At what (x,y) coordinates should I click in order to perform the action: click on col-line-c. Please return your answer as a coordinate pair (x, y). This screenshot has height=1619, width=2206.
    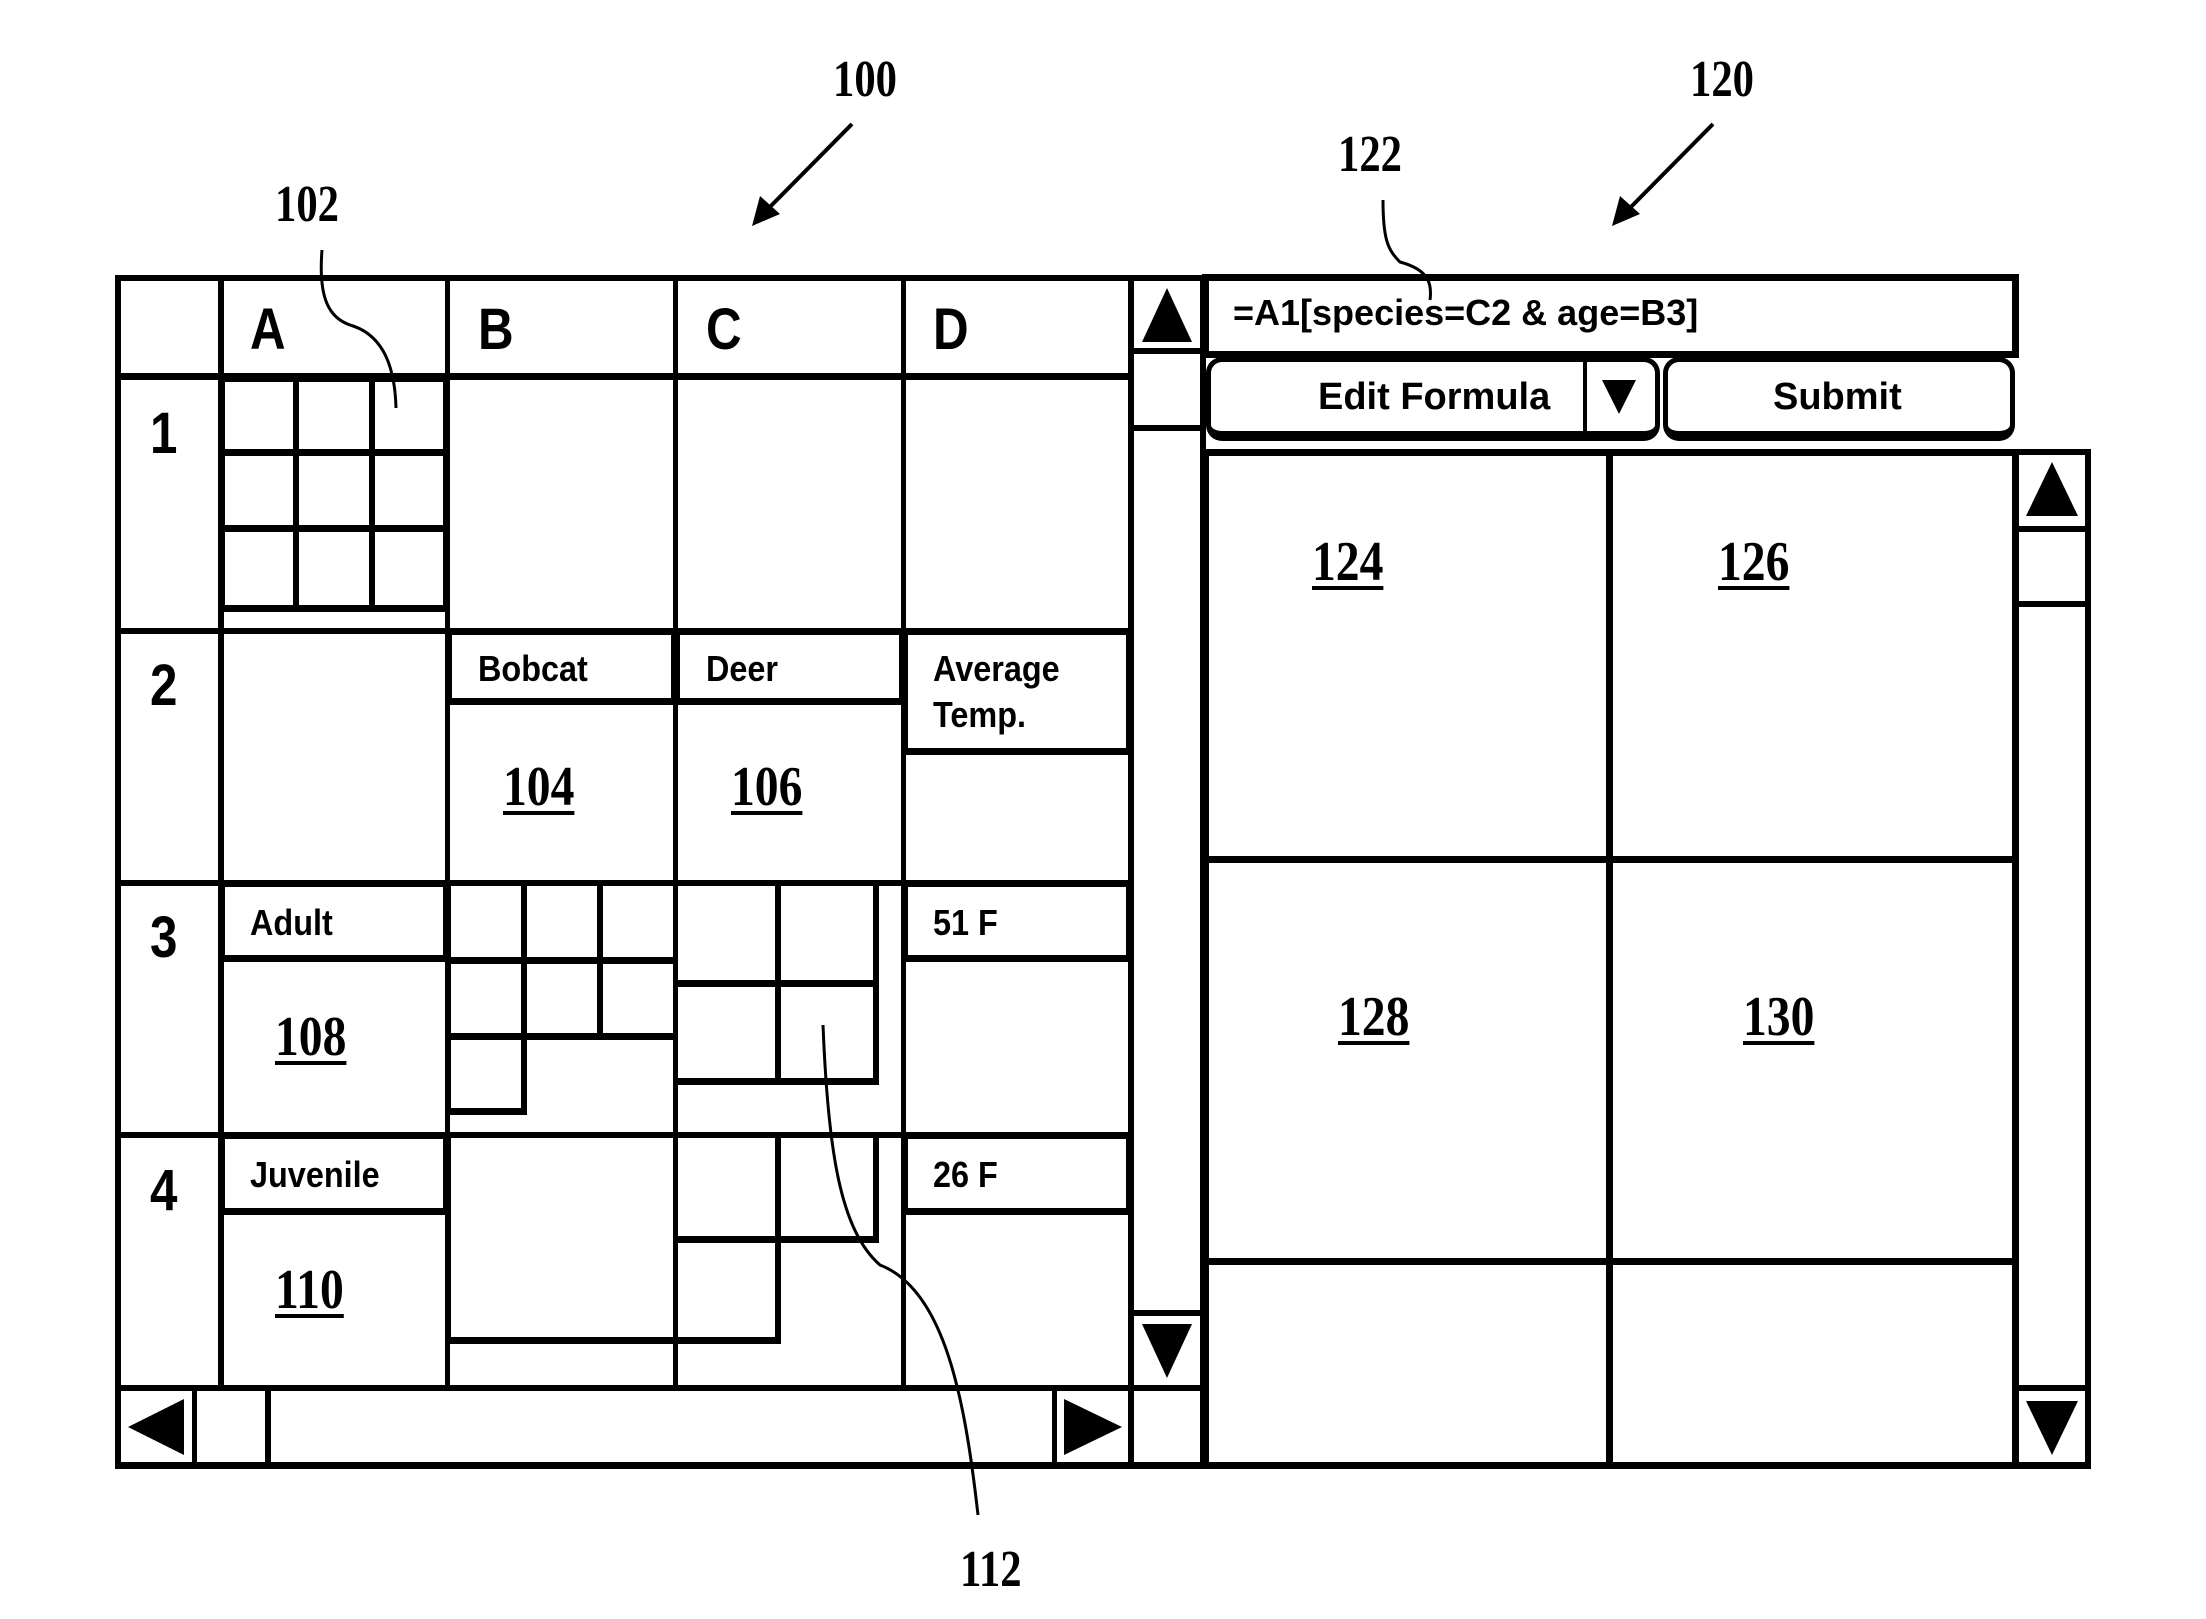
    Looking at the image, I should click on (675, 832).